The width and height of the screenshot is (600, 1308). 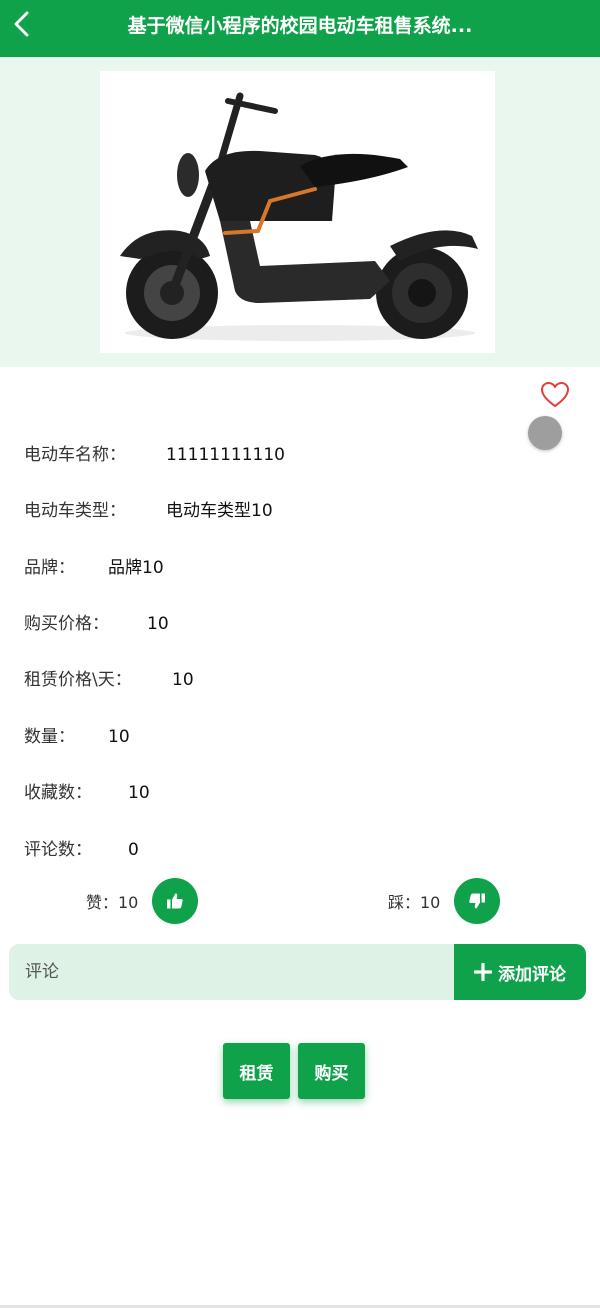 I want to click on buy-button: 购买, so click(x=331, y=1071).